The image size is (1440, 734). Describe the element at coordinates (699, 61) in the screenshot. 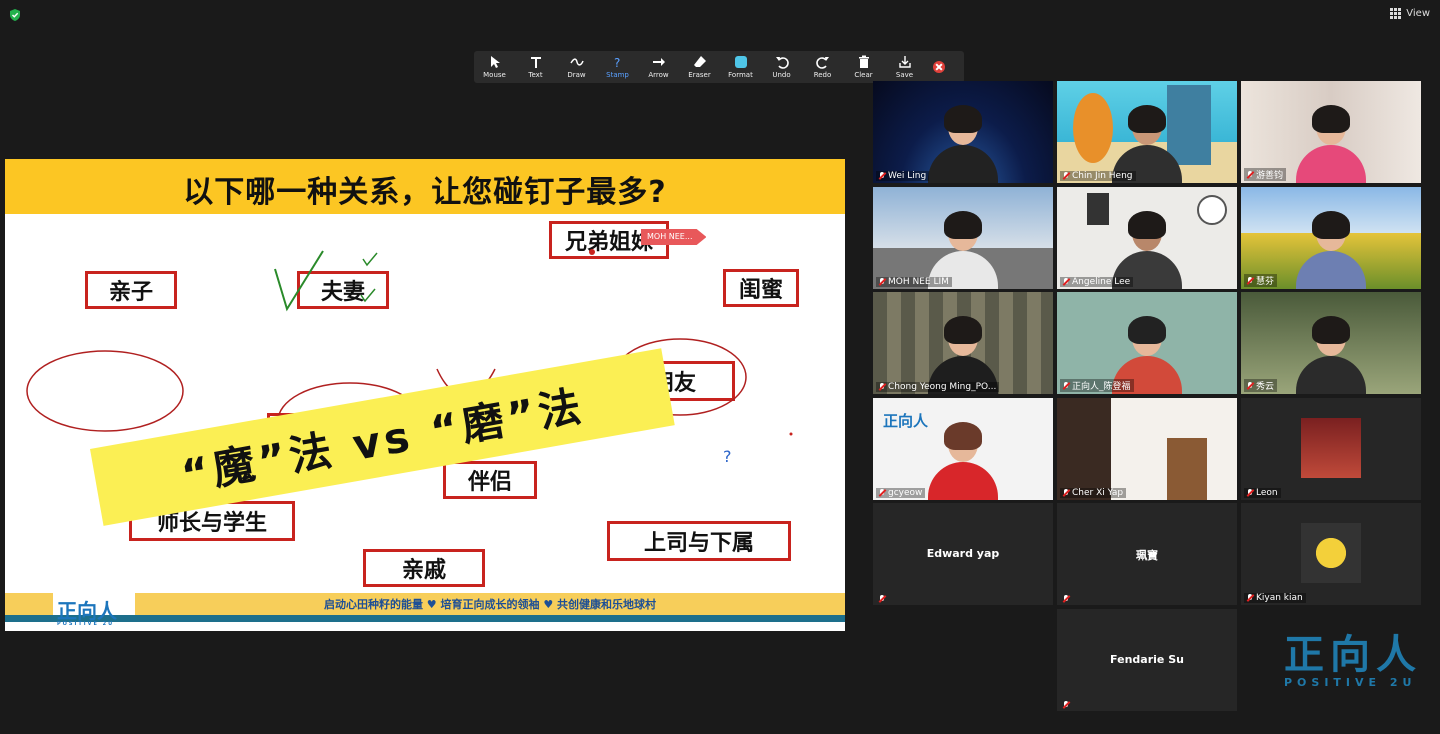

I see `eraser-icon` at that location.